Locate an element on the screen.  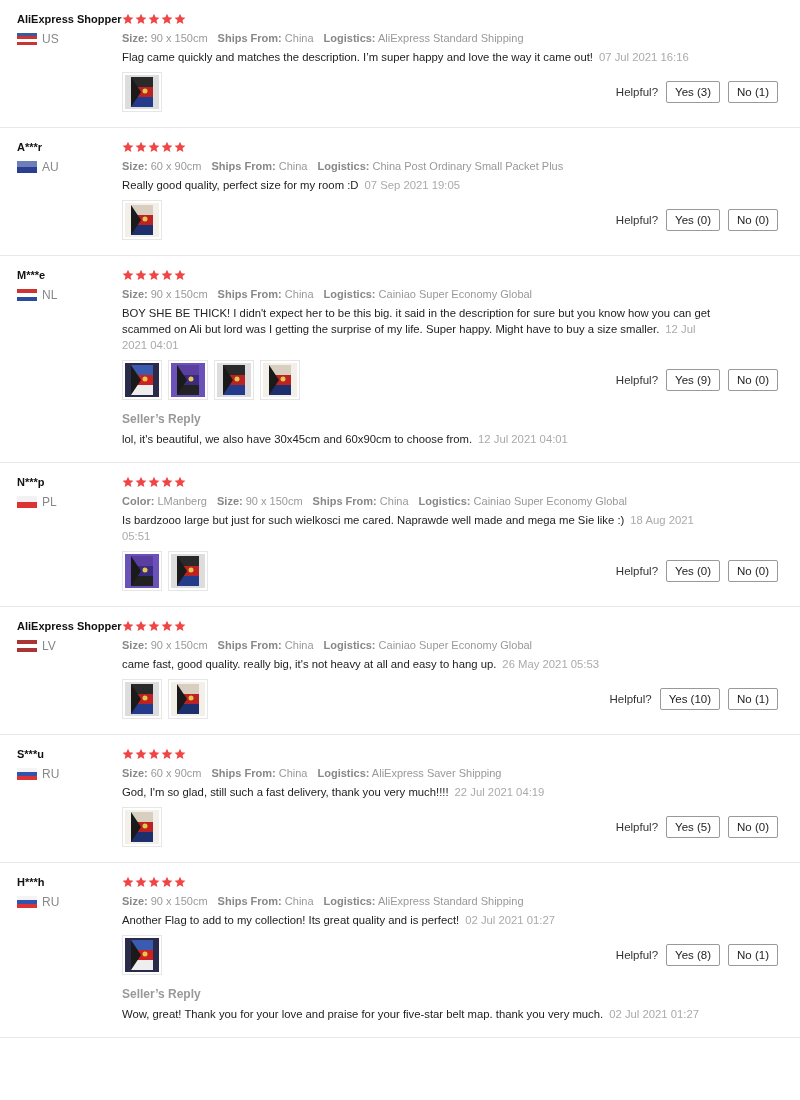
yes-button: Yes (8) is located at coordinates (693, 955).